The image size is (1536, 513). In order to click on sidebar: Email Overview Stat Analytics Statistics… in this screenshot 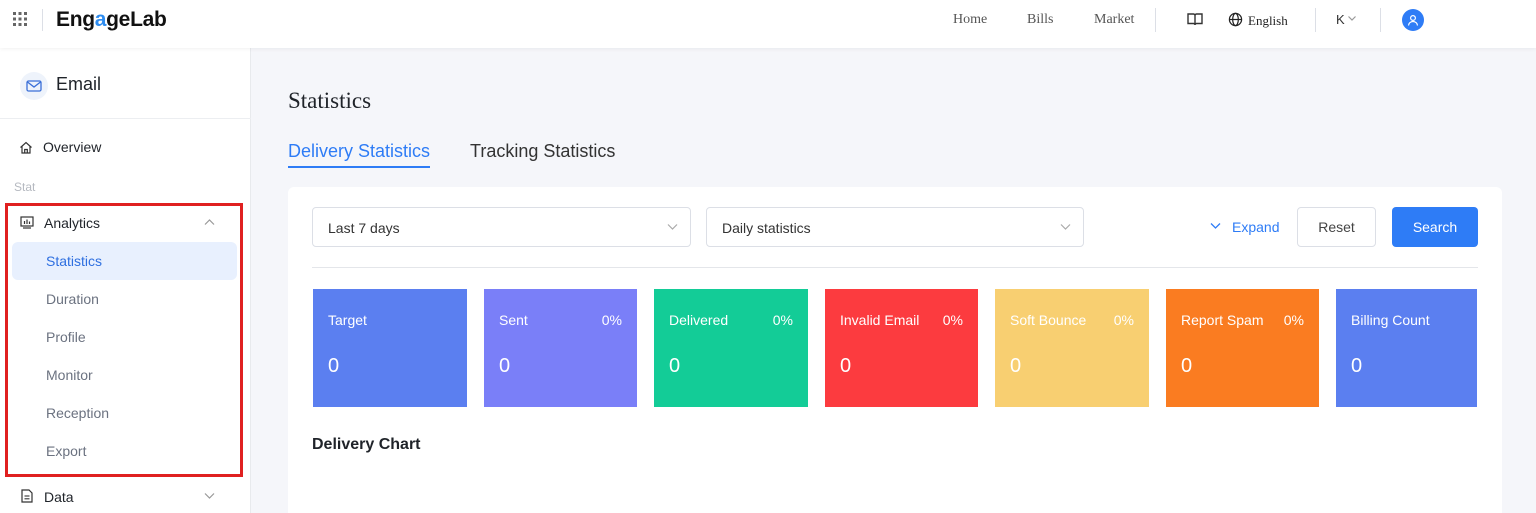, I will do `click(125, 280)`.